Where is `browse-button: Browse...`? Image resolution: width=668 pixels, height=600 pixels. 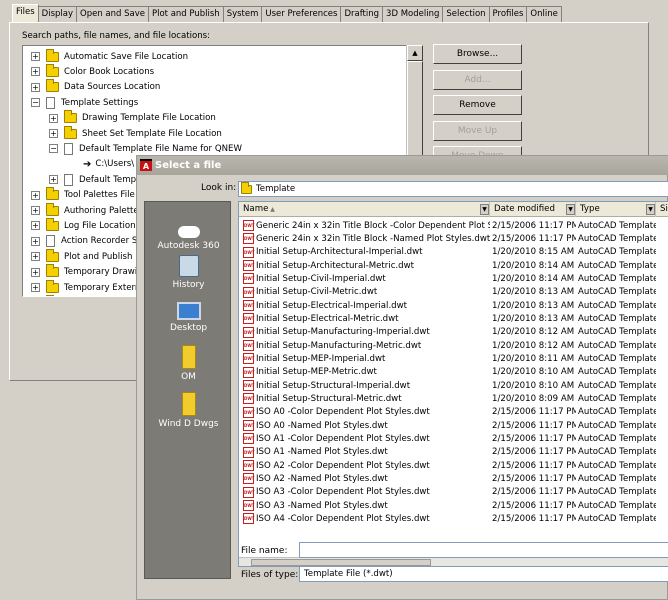 browse-button: Browse... is located at coordinates (477, 54).